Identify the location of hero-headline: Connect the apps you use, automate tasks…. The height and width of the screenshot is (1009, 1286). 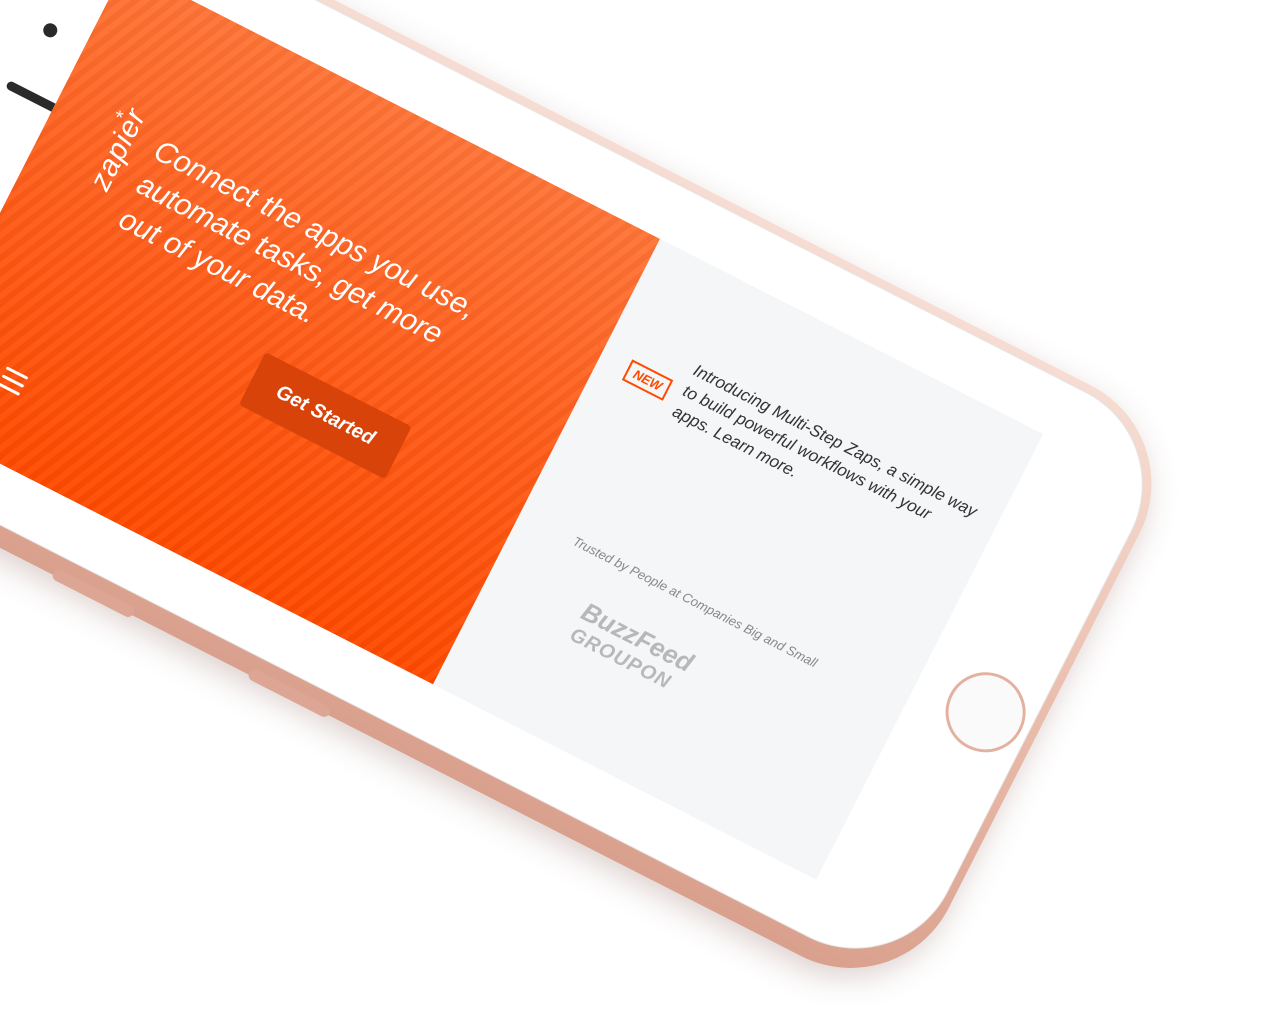
(297, 243).